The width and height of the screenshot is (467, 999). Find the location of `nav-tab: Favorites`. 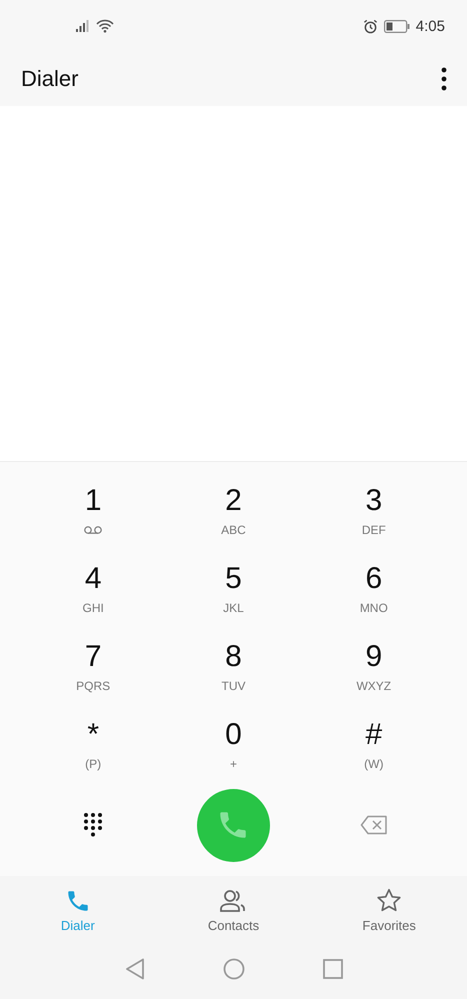

nav-tab: Favorites is located at coordinates (389, 910).